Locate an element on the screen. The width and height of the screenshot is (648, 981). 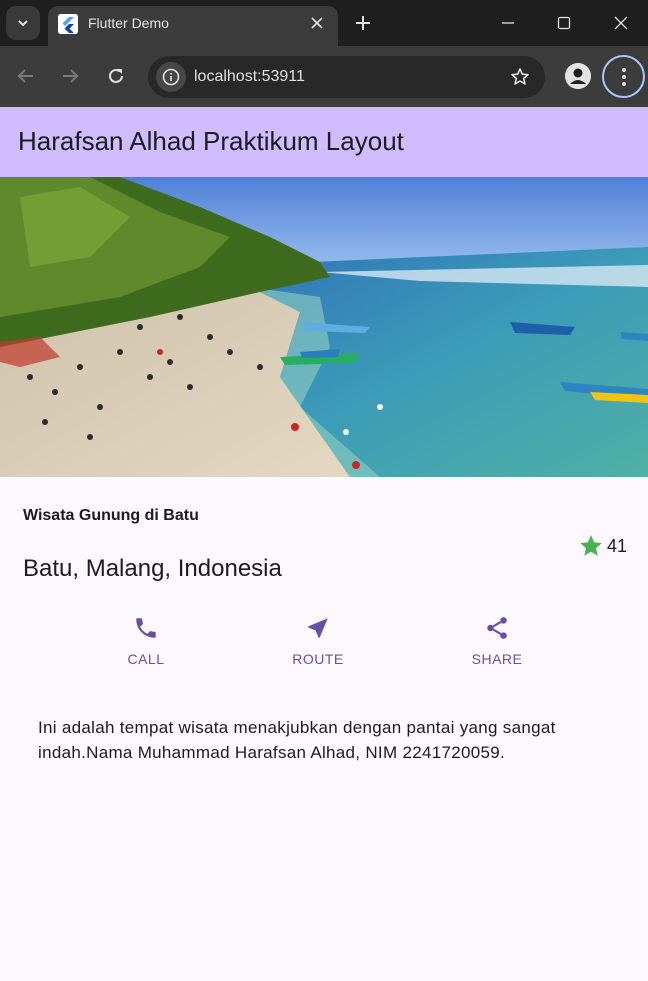
info-icon is located at coordinates (171, 77).